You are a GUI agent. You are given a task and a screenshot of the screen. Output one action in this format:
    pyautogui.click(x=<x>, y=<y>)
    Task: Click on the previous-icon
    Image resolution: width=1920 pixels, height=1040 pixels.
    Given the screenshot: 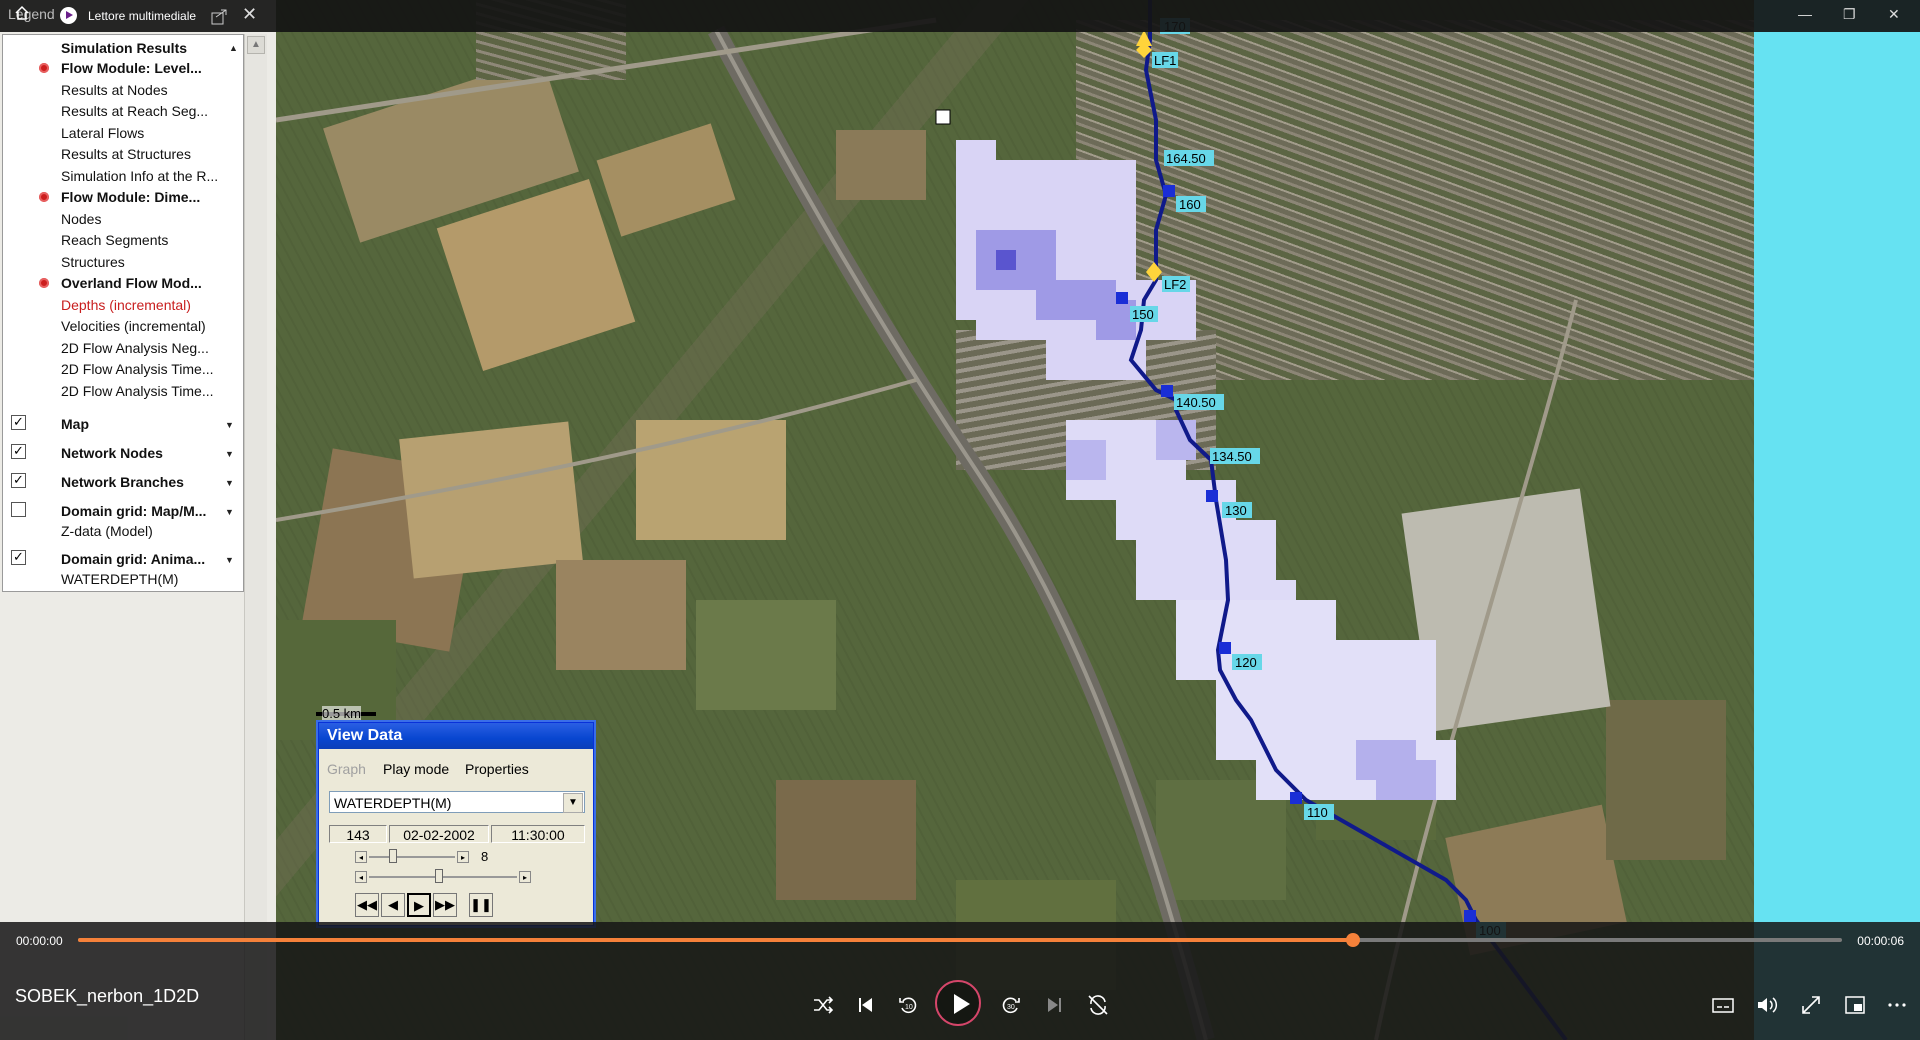 What is the action you would take?
    pyautogui.click(x=865, y=1005)
    